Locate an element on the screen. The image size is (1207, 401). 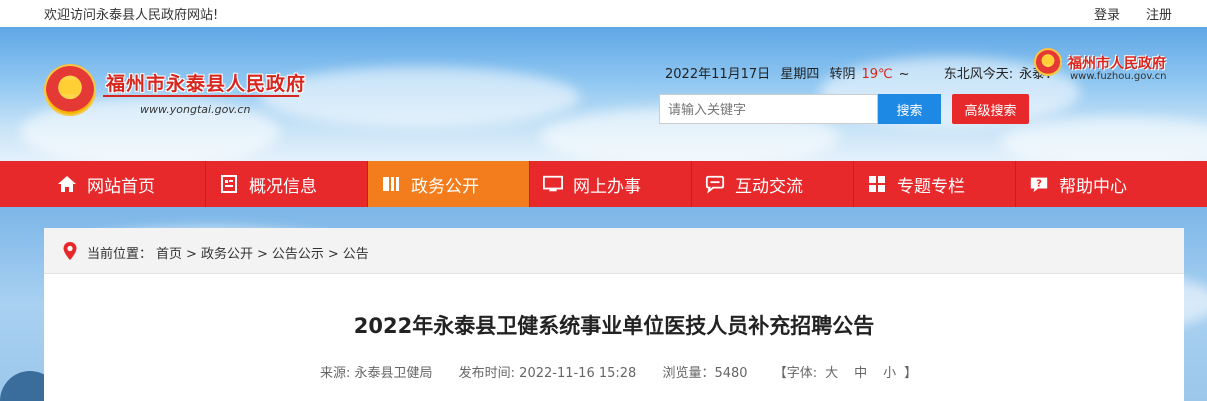
breadcrumb: 当前位置： 首页 > 政务公开 > 公告公示 > 公告 is located at coordinates (230, 252).